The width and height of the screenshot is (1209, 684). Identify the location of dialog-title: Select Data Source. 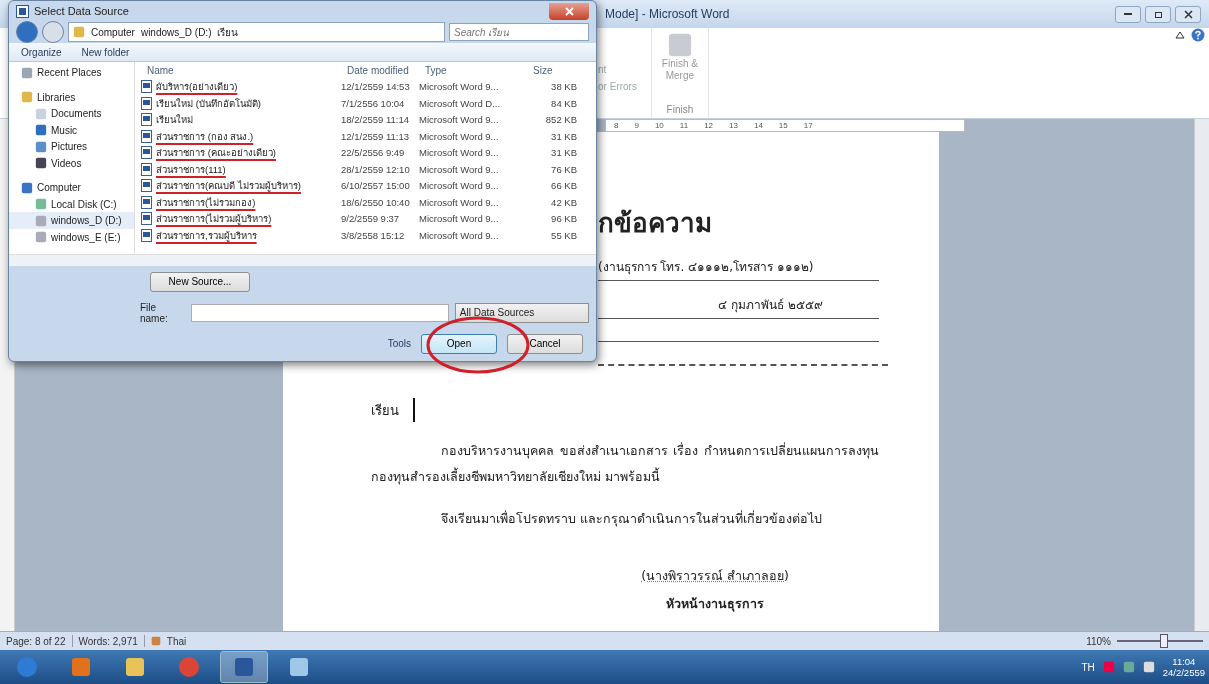
(81, 11).